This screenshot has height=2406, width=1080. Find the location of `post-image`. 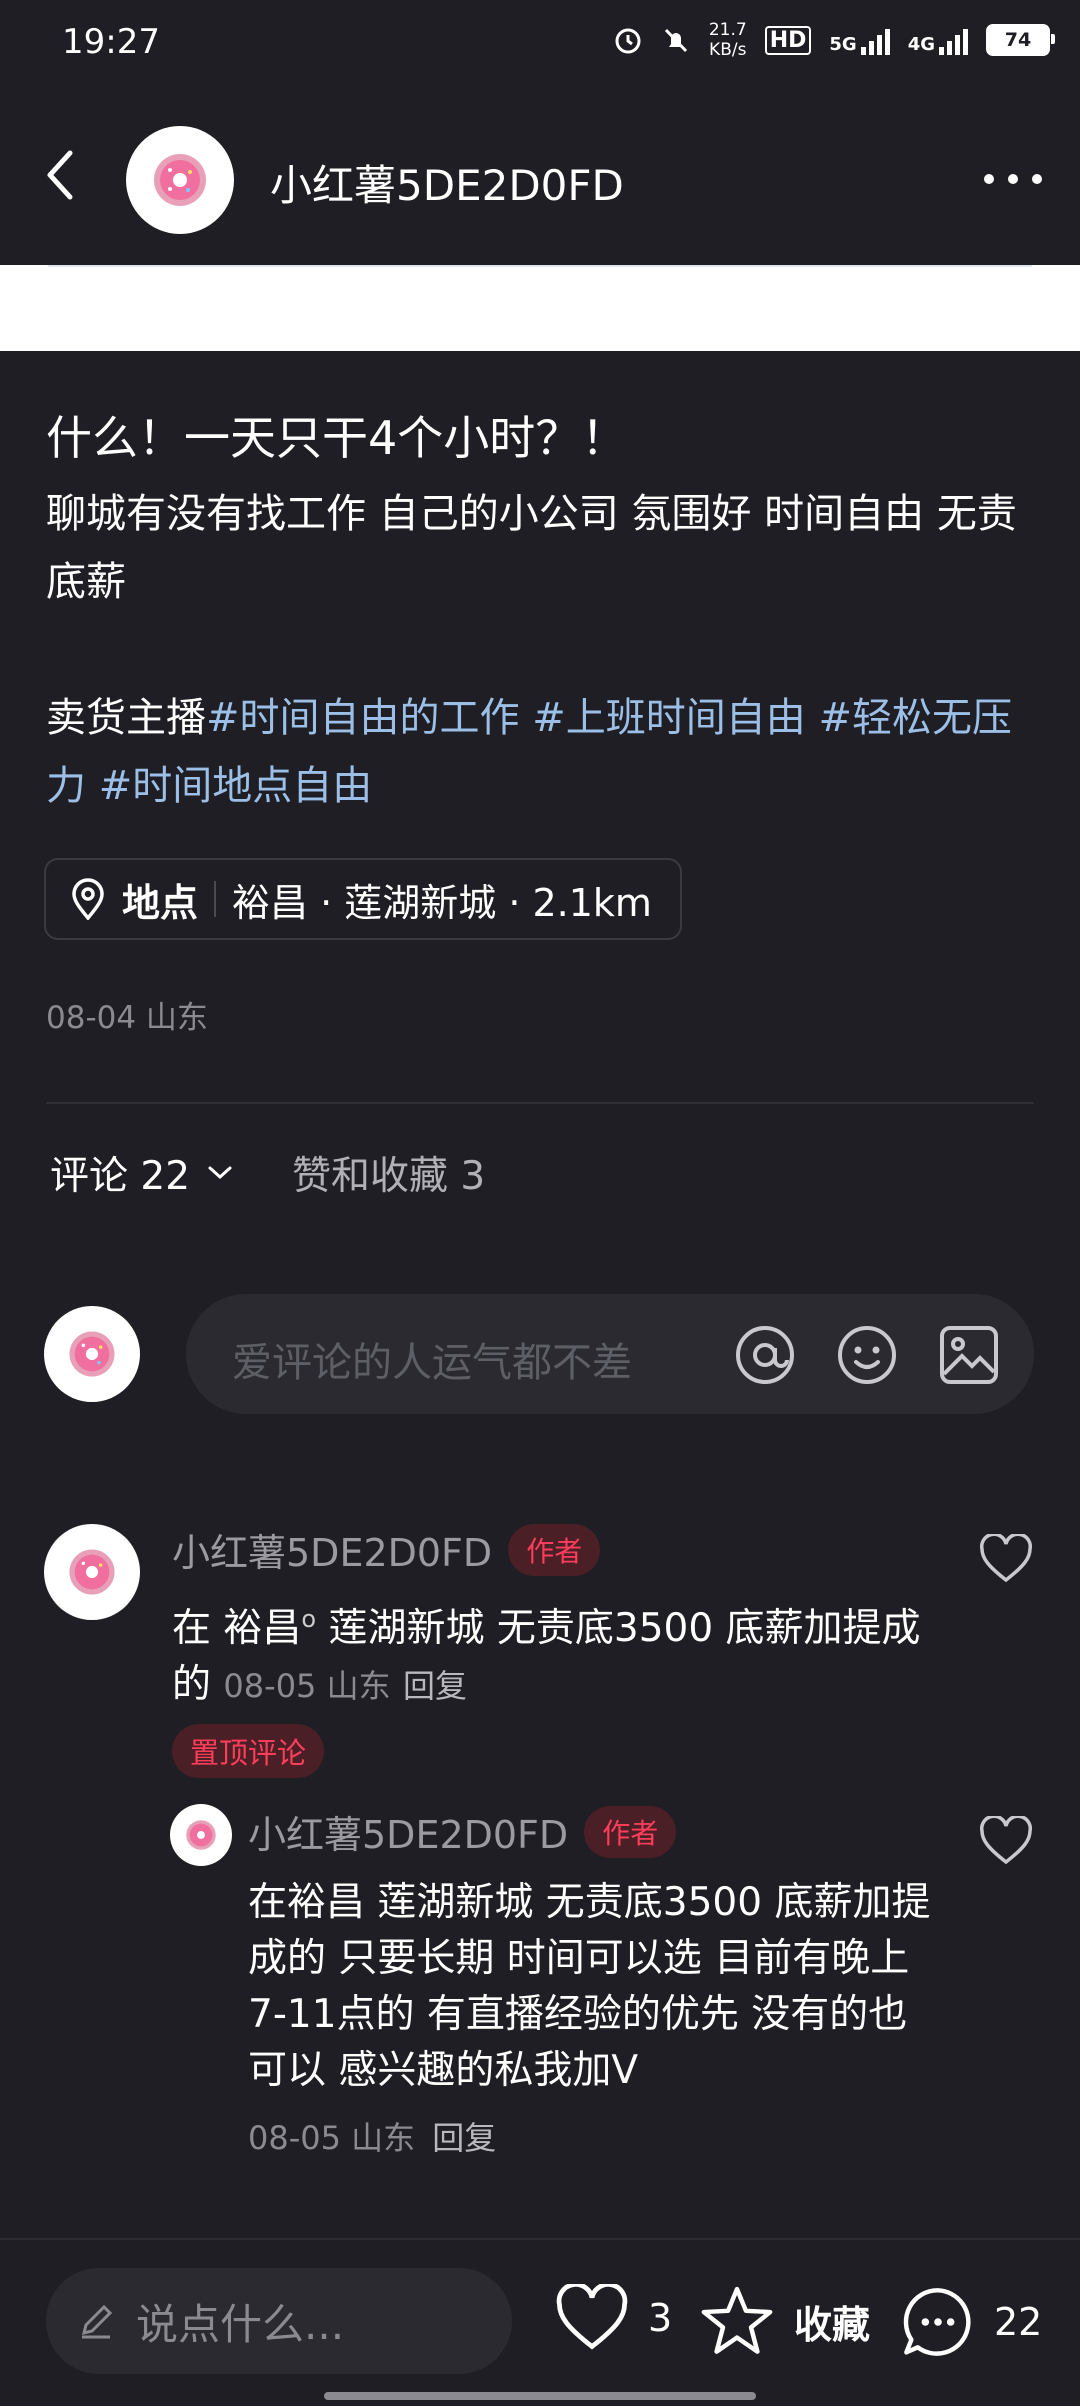

post-image is located at coordinates (540, 308).